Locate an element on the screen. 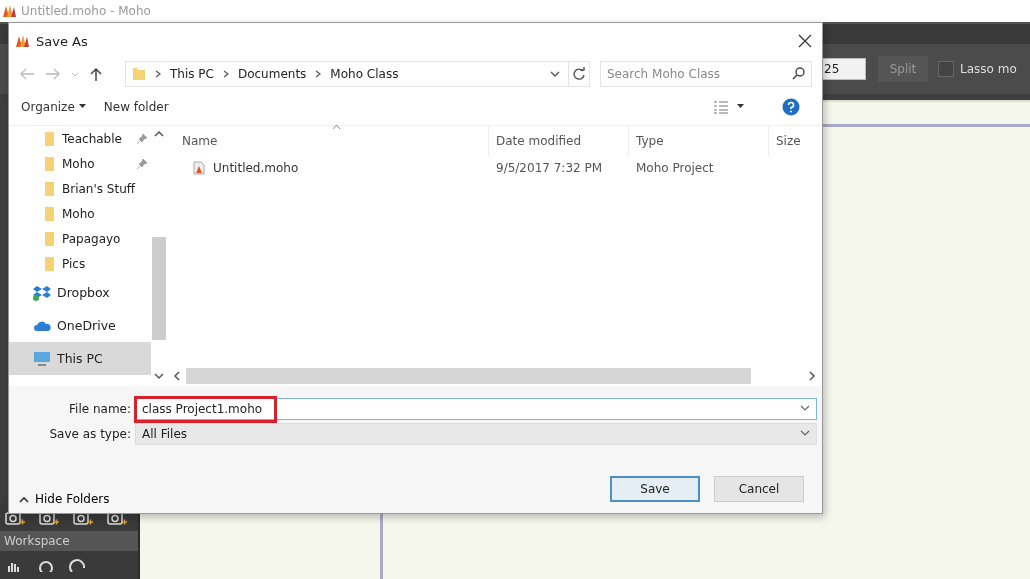  field-label: File name: is located at coordinates (100, 408).